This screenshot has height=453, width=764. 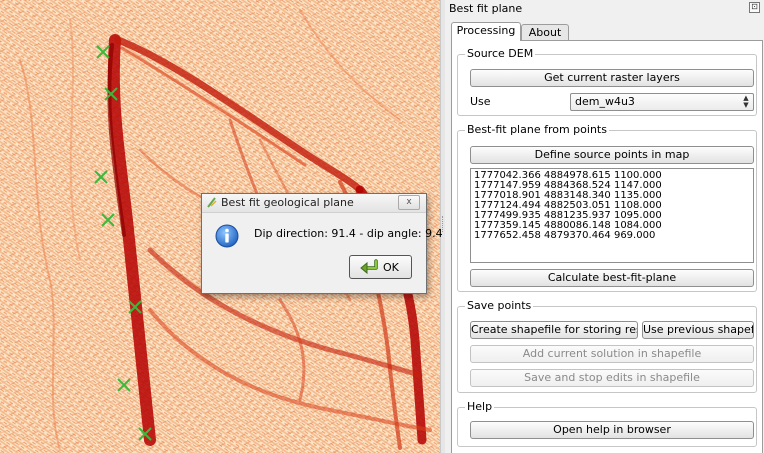 What do you see at coordinates (369, 267) in the screenshot?
I see `enter-arrow-icon` at bounding box center [369, 267].